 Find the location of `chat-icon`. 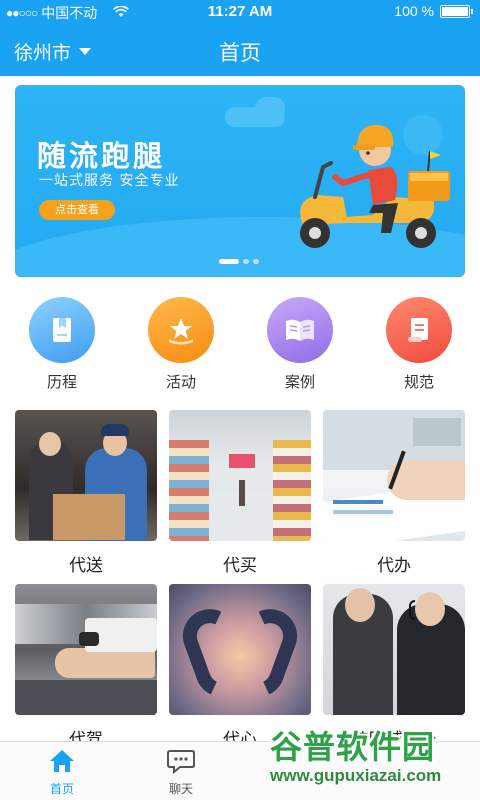

chat-icon is located at coordinates (181, 762).